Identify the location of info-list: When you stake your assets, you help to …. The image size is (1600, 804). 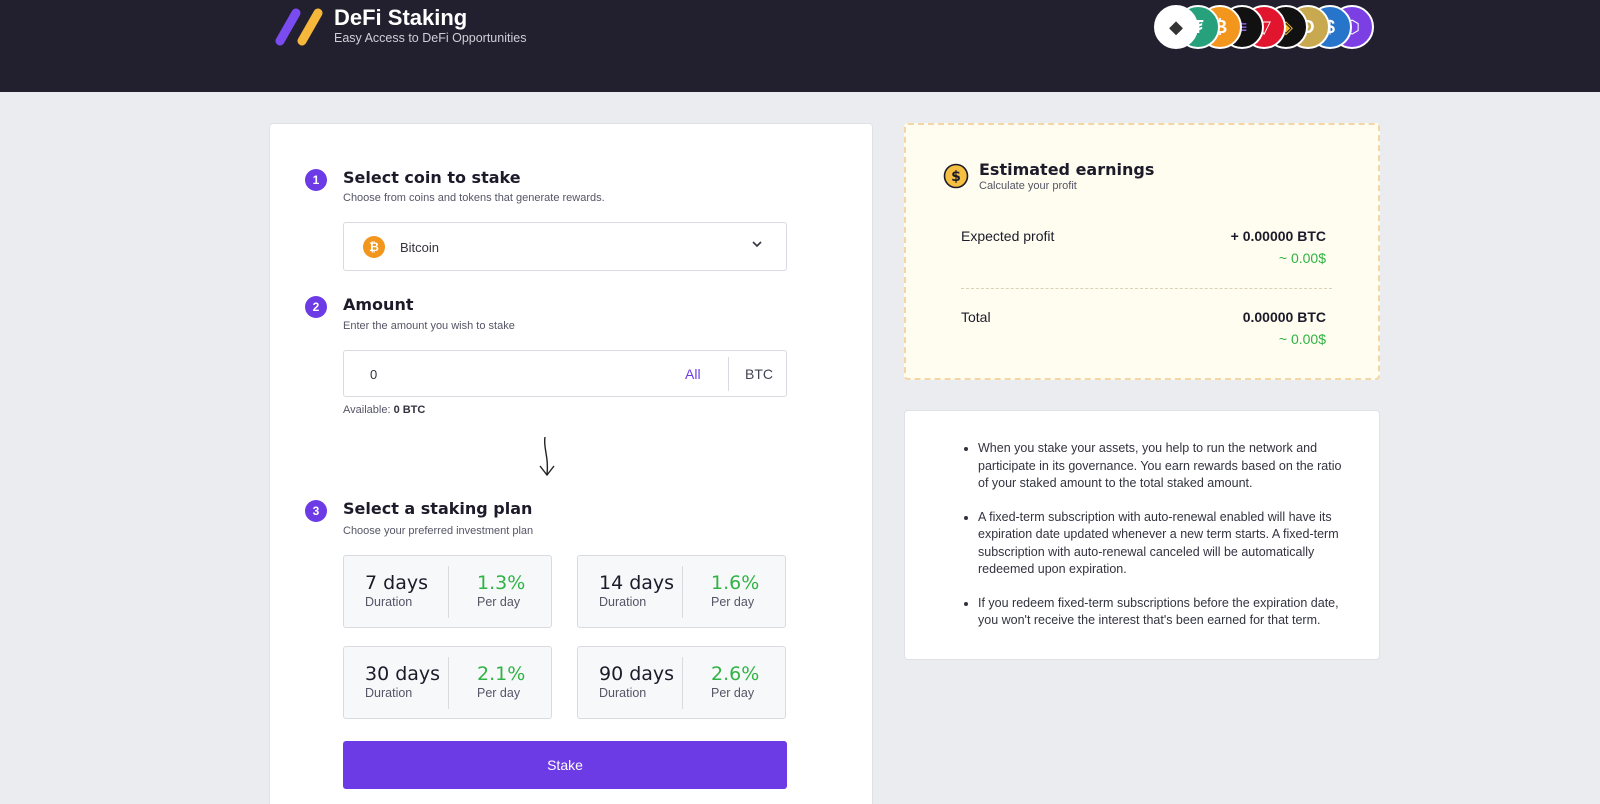
(1163, 543).